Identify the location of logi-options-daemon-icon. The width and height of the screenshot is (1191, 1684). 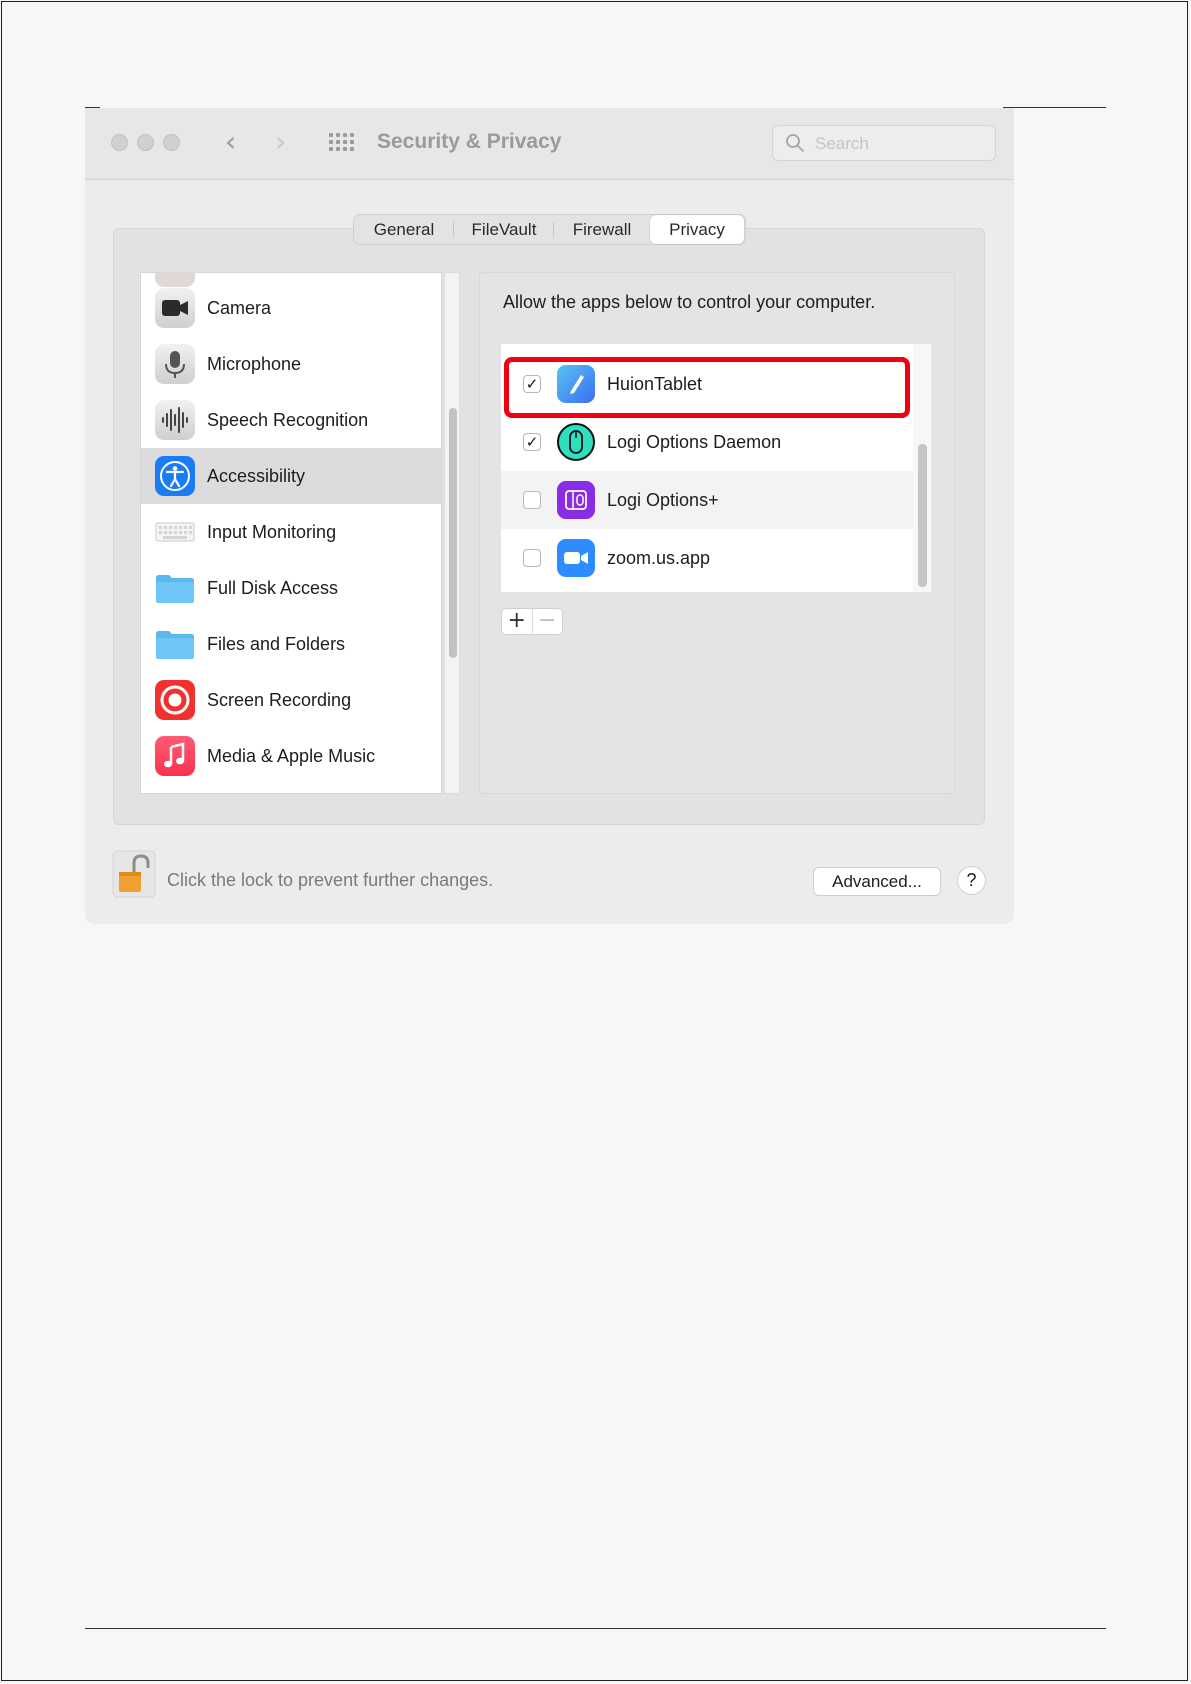
(576, 442).